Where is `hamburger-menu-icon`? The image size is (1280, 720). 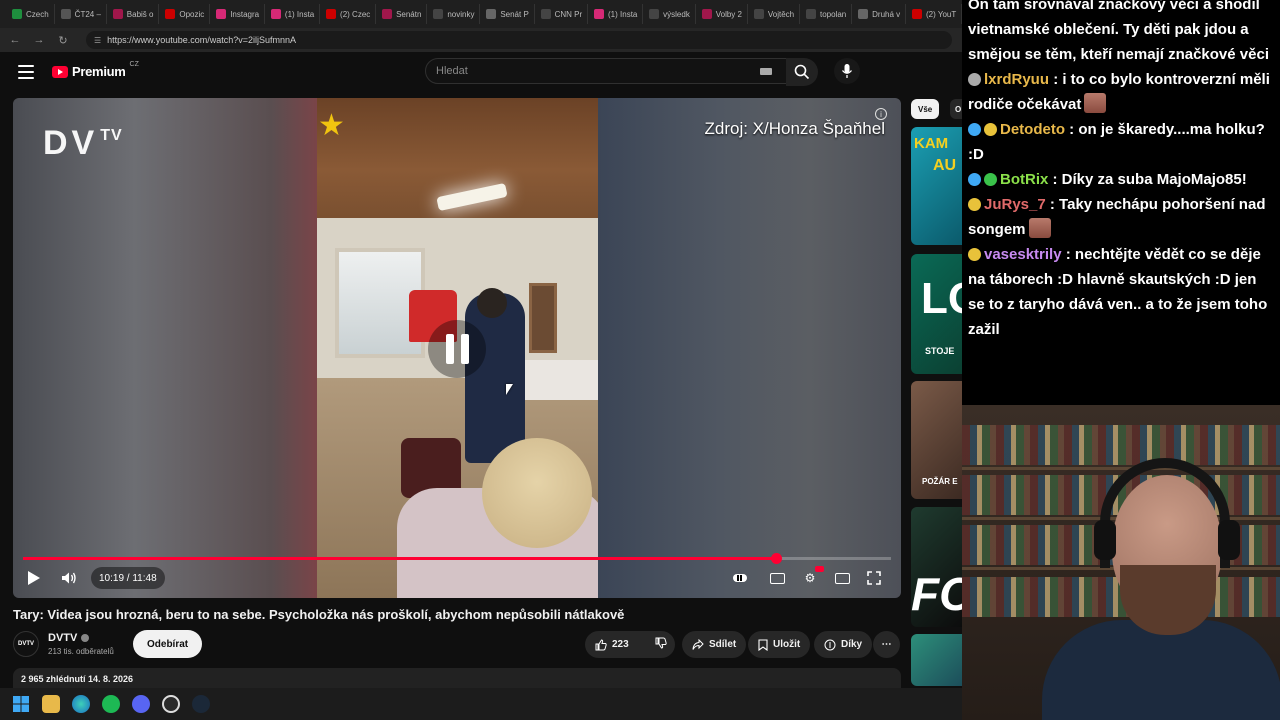
hamburger-menu-icon is located at coordinates (26, 72).